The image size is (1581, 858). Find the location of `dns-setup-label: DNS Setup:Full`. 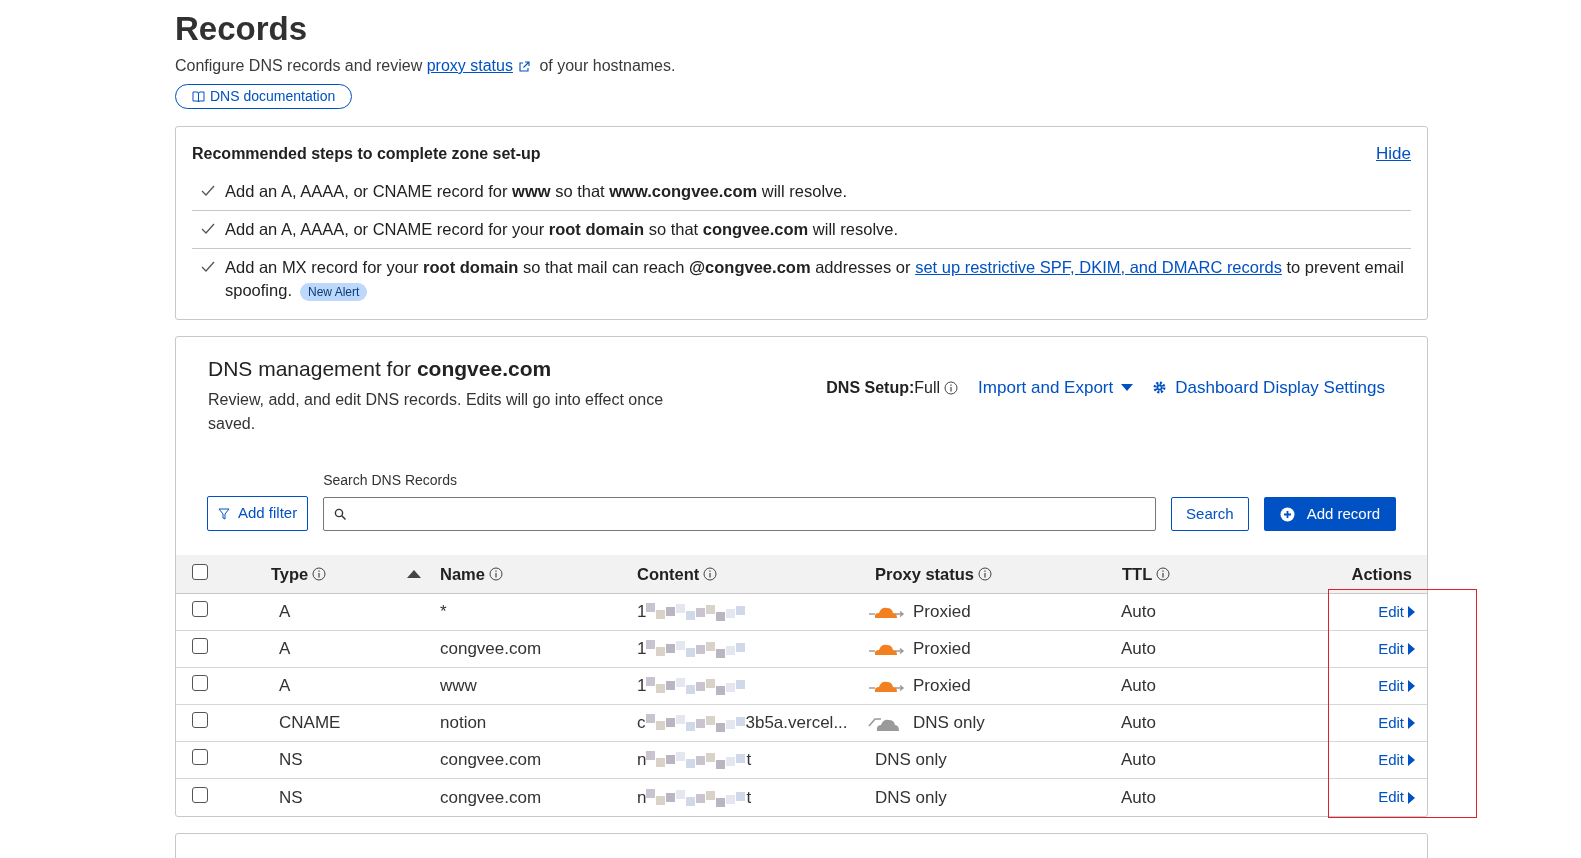

dns-setup-label: DNS Setup:Full is located at coordinates (883, 387).